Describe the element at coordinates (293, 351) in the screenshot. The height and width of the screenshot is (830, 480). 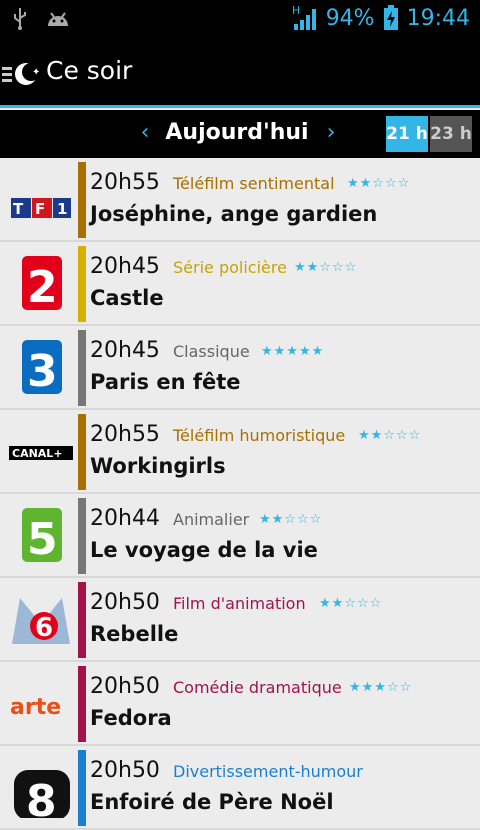
I see `rating-stars-icon: ★★★★★` at that location.